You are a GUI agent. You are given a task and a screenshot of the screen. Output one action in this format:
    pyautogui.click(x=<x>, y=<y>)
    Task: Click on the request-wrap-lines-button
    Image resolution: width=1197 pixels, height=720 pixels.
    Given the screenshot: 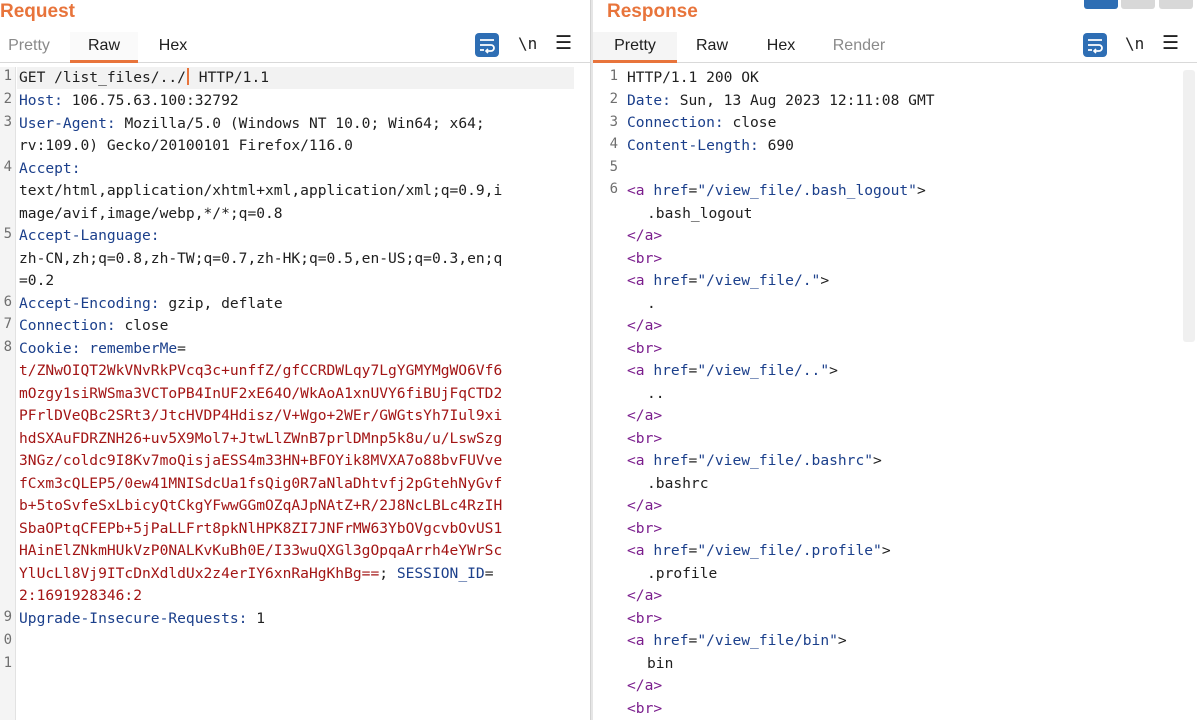 What is the action you would take?
    pyautogui.click(x=487, y=45)
    